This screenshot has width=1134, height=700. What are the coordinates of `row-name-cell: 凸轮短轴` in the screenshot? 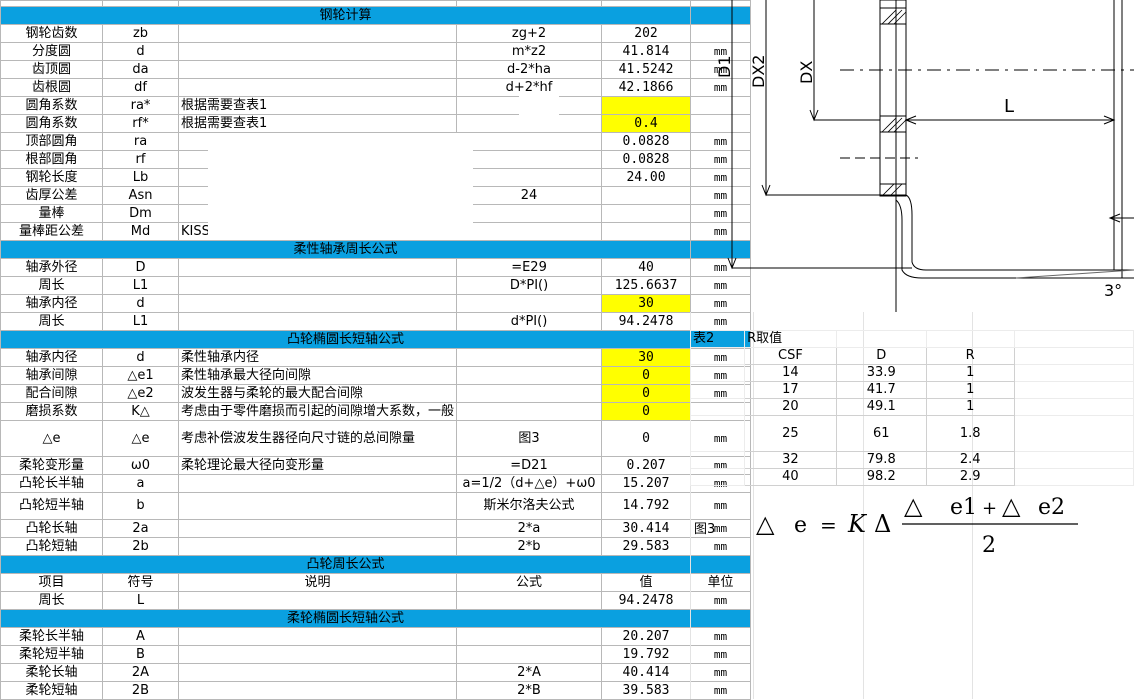 It's located at (51, 546).